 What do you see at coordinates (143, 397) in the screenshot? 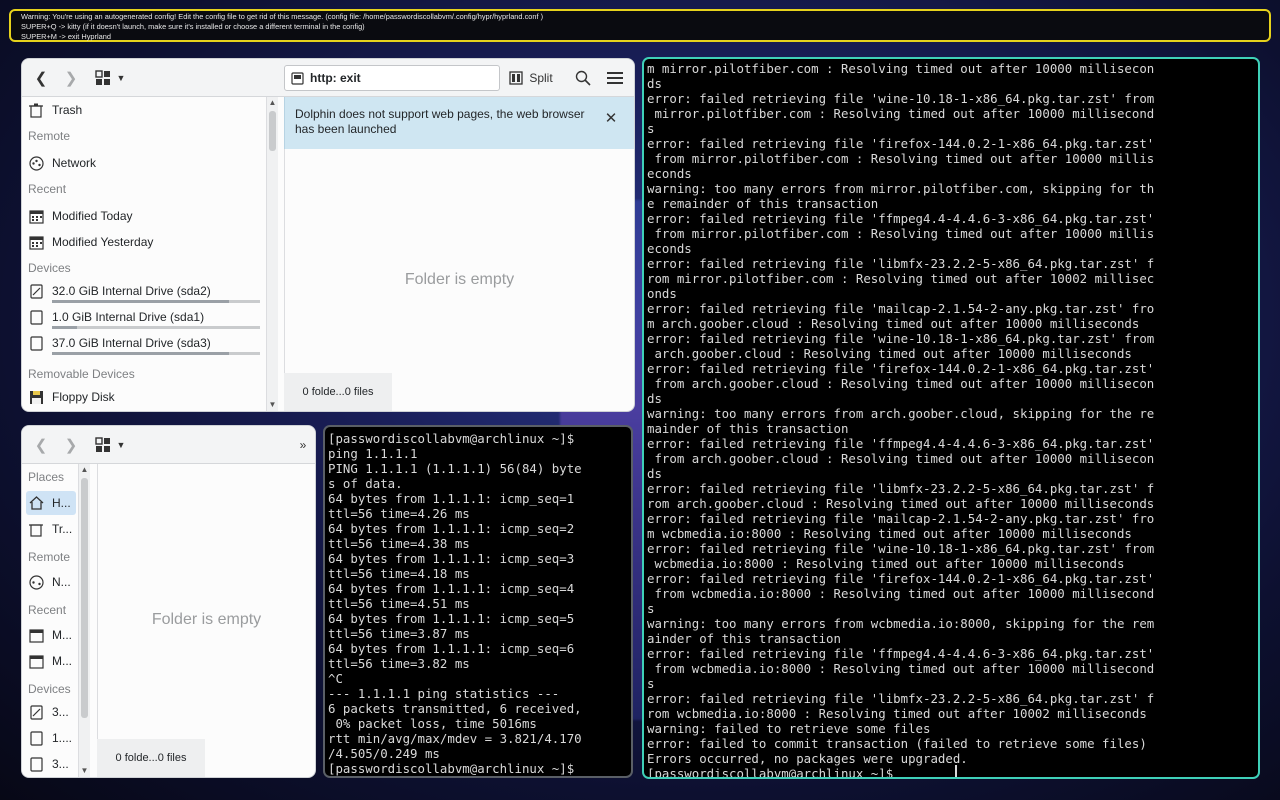
I see `places-item-floppy: Floppy Disk` at bounding box center [143, 397].